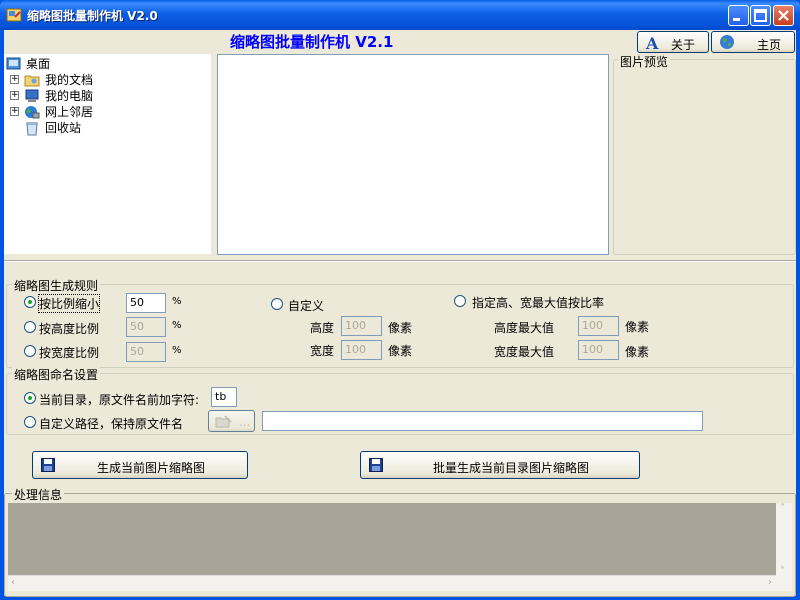 This screenshot has width=800, height=600. Describe the element at coordinates (322, 351) in the screenshot. I see `custom-width-label: 宽度` at that location.